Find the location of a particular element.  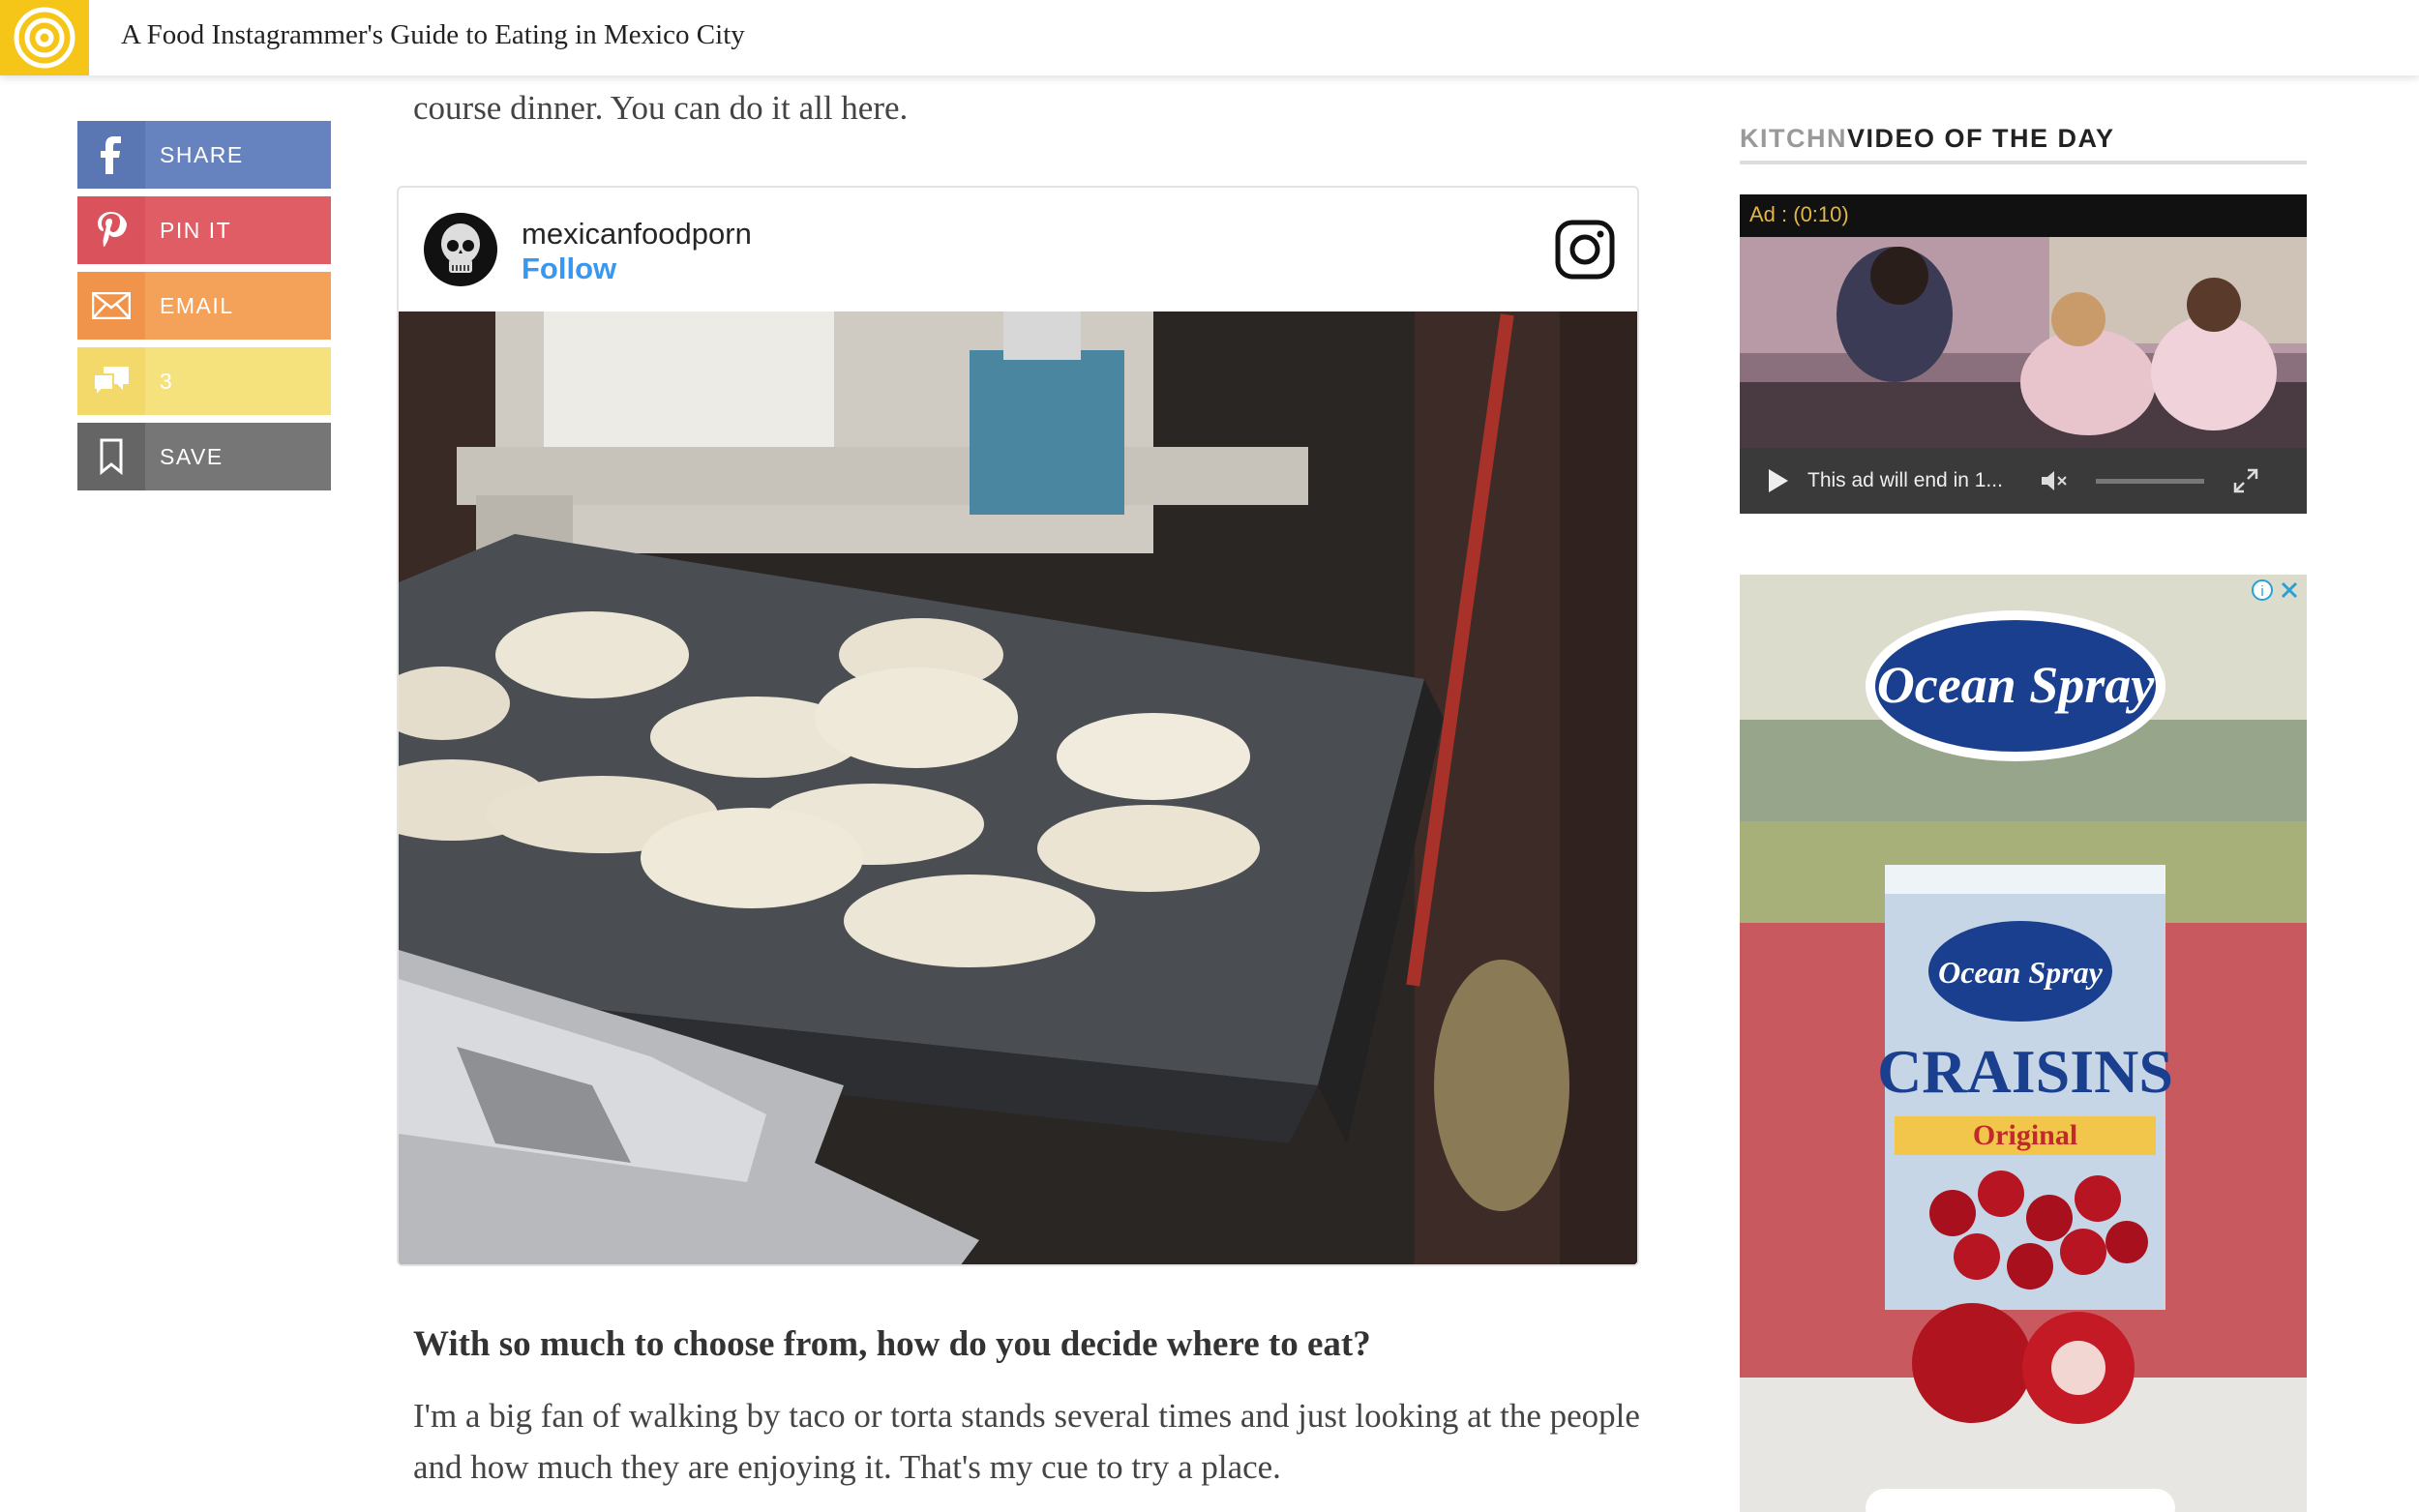

instagram-header: mexicanfoodporn Follow is located at coordinates (1018, 249).